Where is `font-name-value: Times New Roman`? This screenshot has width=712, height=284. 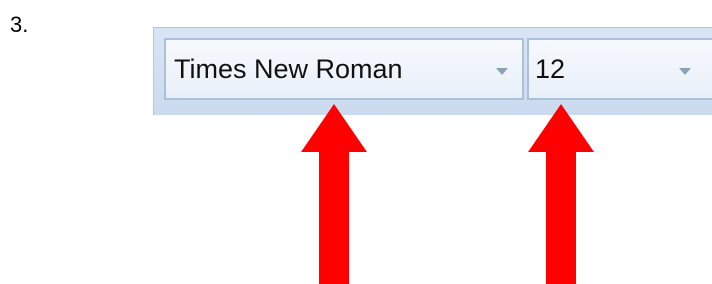 font-name-value: Times New Roman is located at coordinates (288, 69).